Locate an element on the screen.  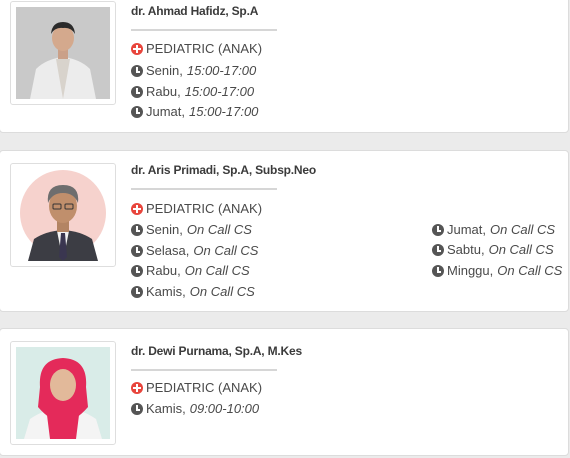
doctor-name: dr. Dewi Purnama, Sp.A, M.Kes is located at coordinates (216, 351).